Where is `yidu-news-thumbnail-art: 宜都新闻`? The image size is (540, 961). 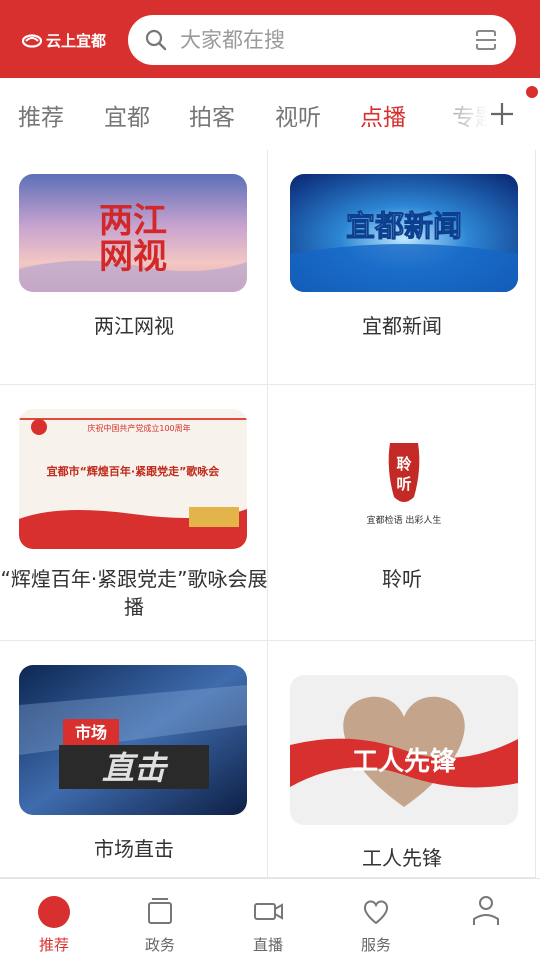 yidu-news-thumbnail-art: 宜都新闻 is located at coordinates (404, 233).